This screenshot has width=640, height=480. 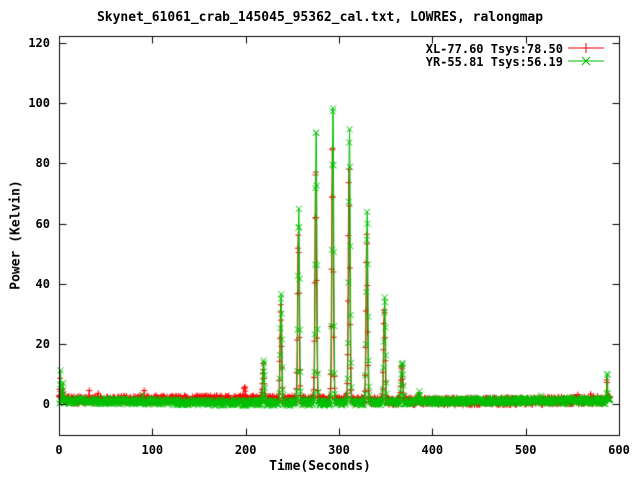 What do you see at coordinates (320, 466) in the screenshot?
I see `x-axis-label: Time(Seconds)` at bounding box center [320, 466].